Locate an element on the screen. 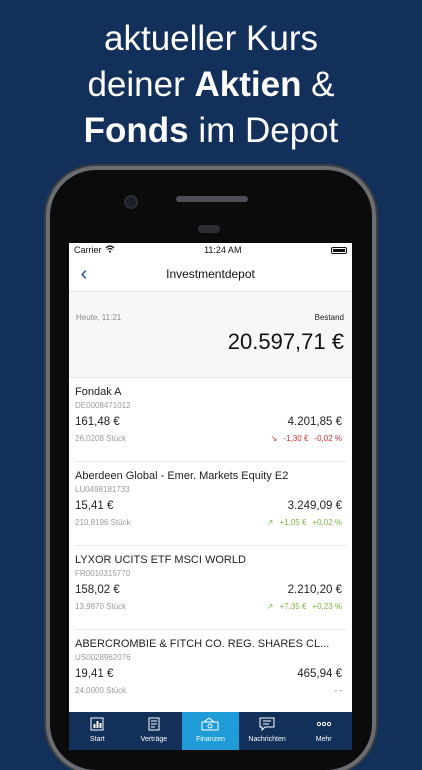  battery-icon is located at coordinates (339, 250).